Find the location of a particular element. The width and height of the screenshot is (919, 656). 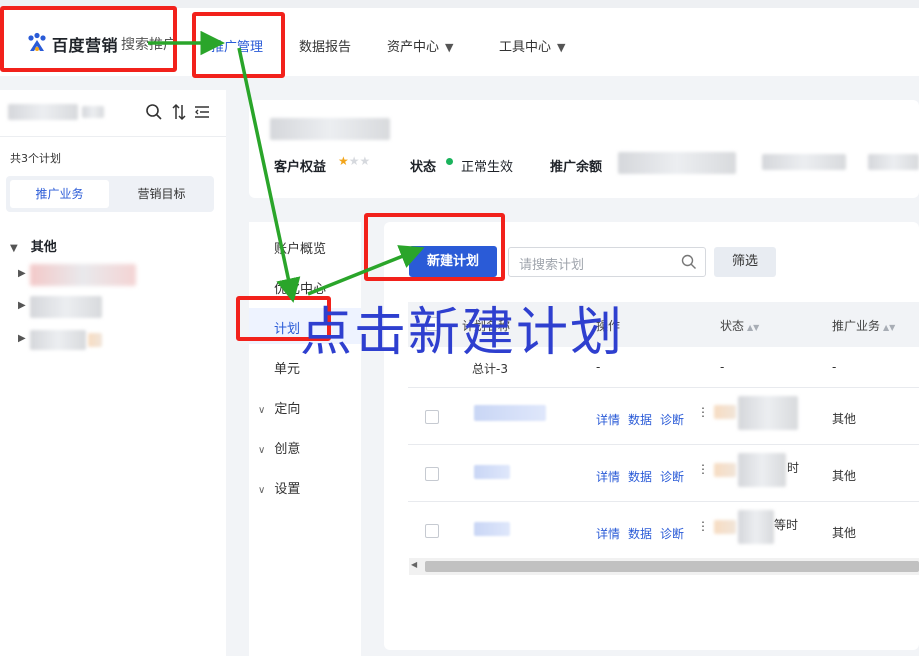

scroll-left-icon: ◀ is located at coordinates (414, 564).